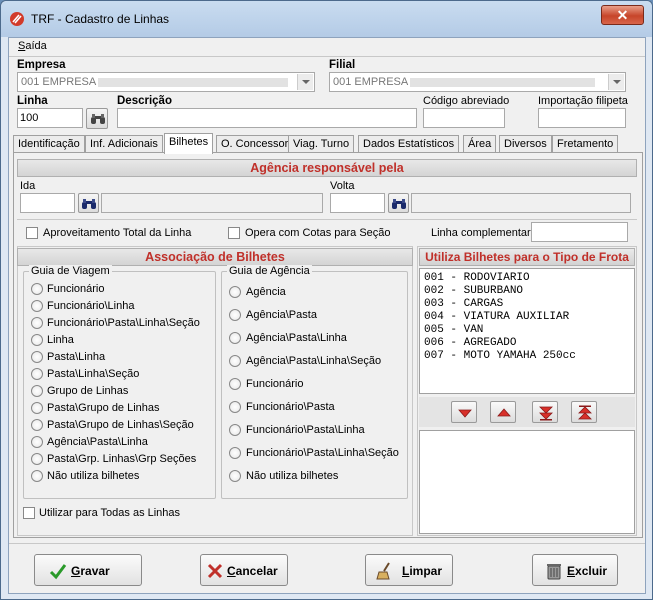 The height and width of the screenshot is (600, 653). Describe the element at coordinates (144, 101) in the screenshot. I see `descricao-label: Descrição` at that location.